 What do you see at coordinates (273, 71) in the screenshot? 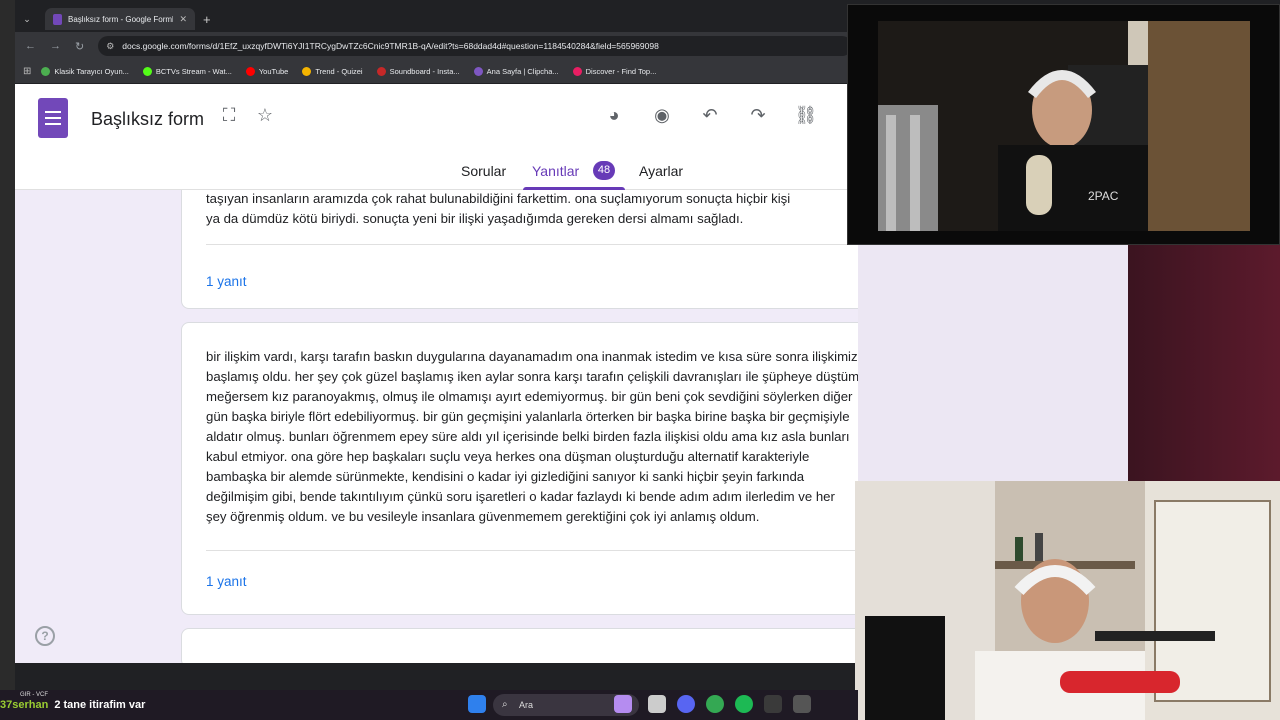
I see `bookmark-label: YouTube` at bounding box center [273, 71].